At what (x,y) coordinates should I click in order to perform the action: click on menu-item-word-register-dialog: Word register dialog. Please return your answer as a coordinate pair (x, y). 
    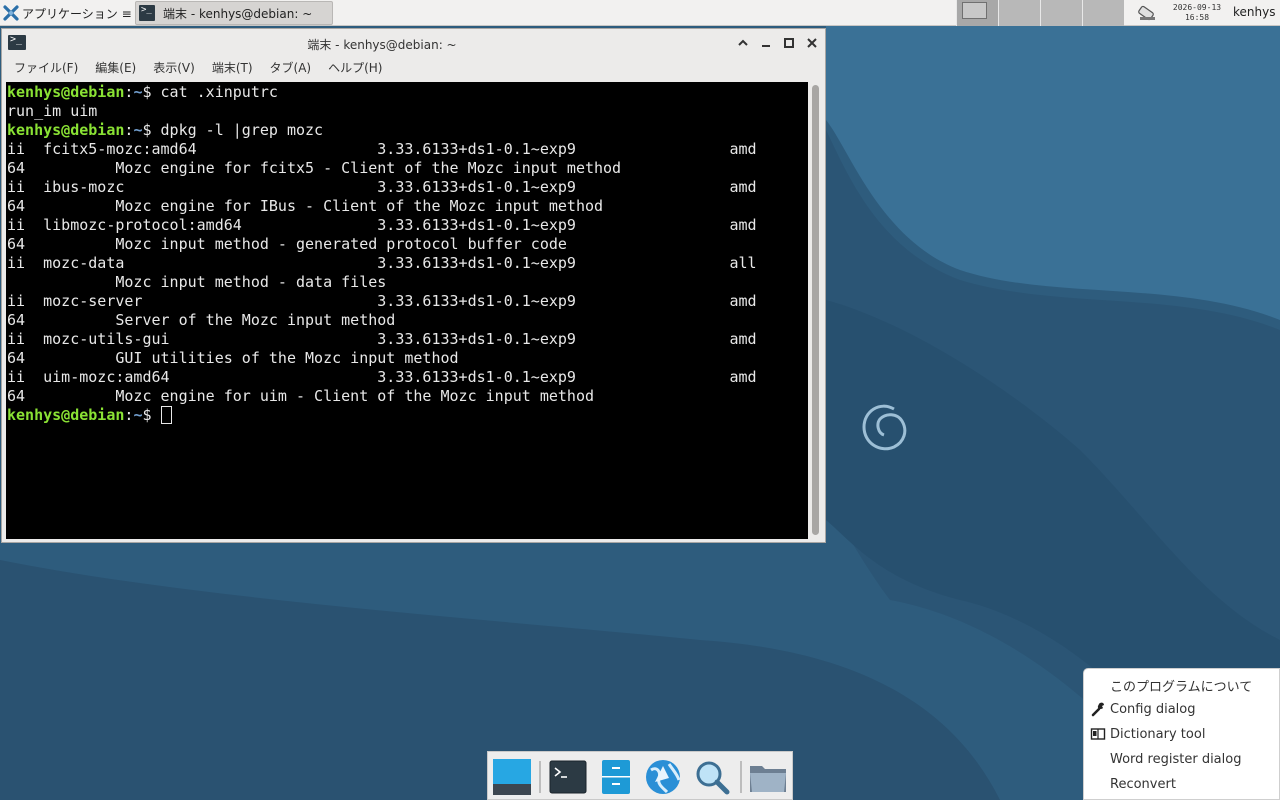
    Looking at the image, I should click on (1181, 759).